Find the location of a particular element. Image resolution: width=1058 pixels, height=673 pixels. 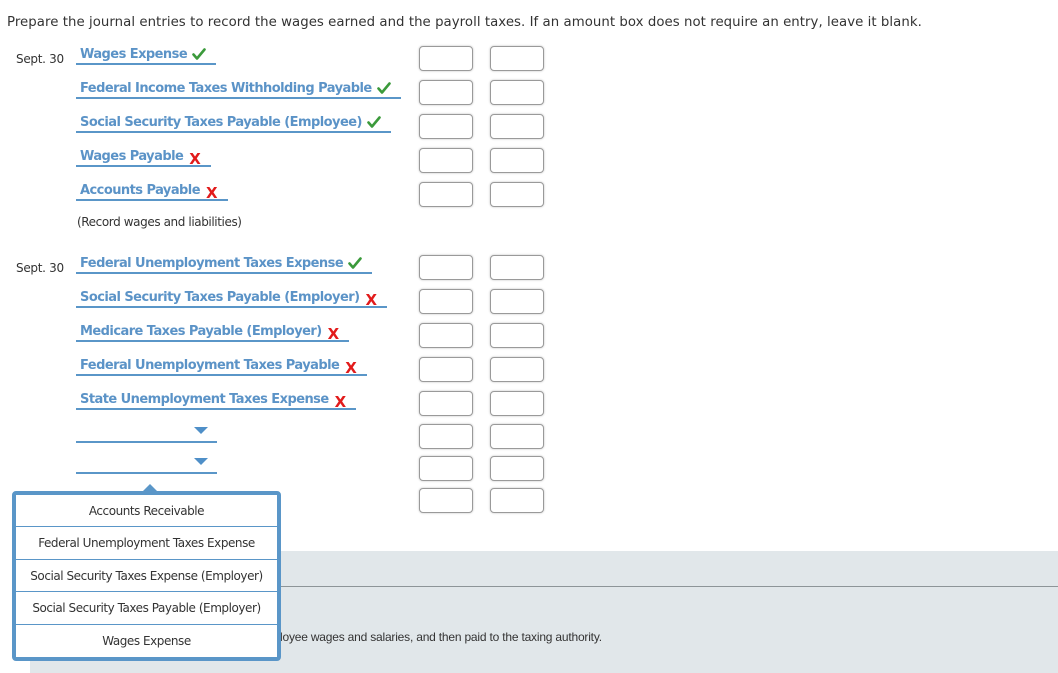

account-name: Medicare Taxes Payable (Employer) is located at coordinates (201, 331).